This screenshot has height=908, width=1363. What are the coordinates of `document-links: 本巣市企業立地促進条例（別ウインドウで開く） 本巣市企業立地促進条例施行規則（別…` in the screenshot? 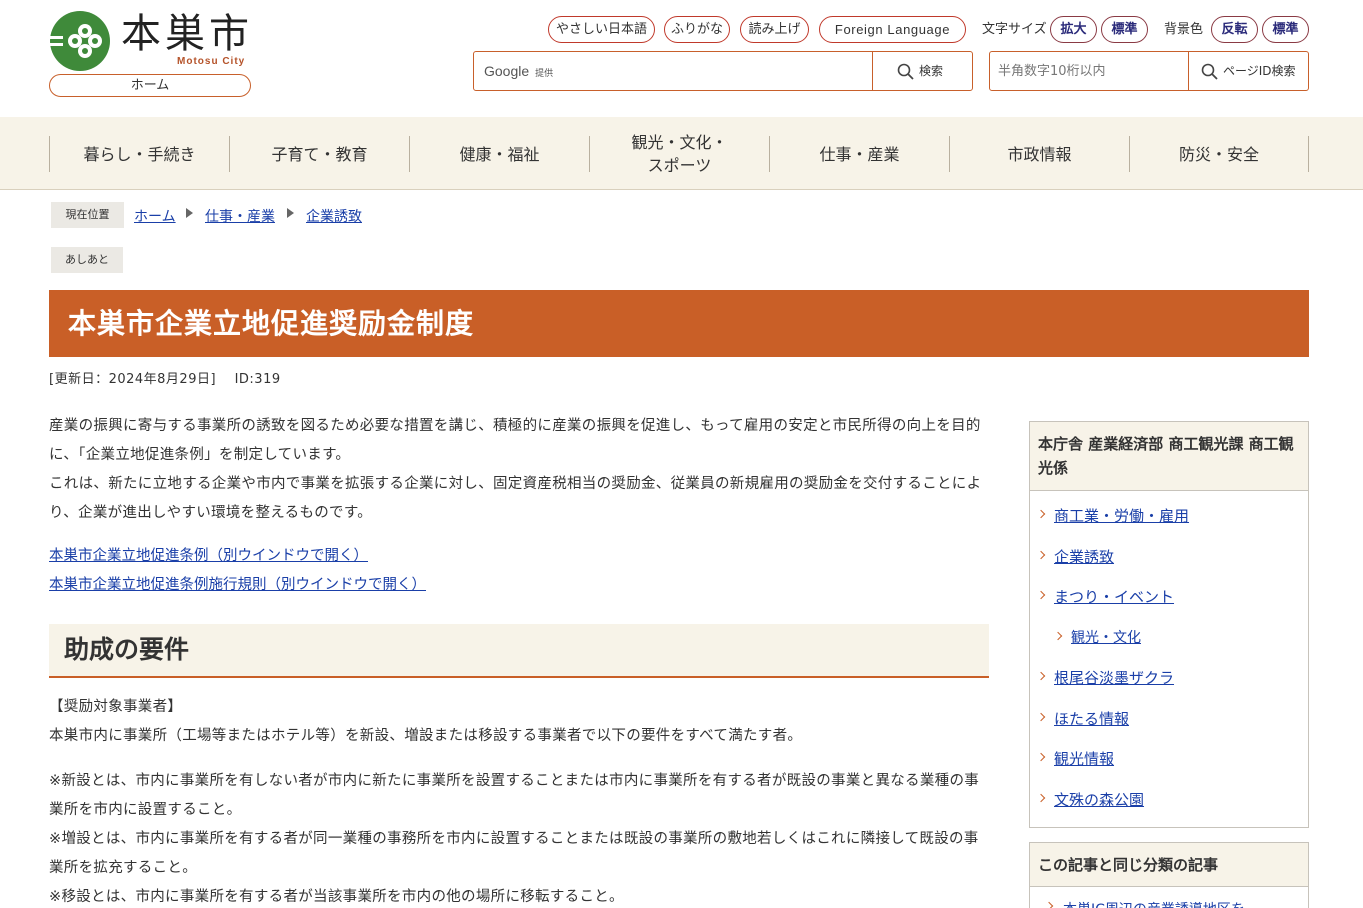 It's located at (519, 570).